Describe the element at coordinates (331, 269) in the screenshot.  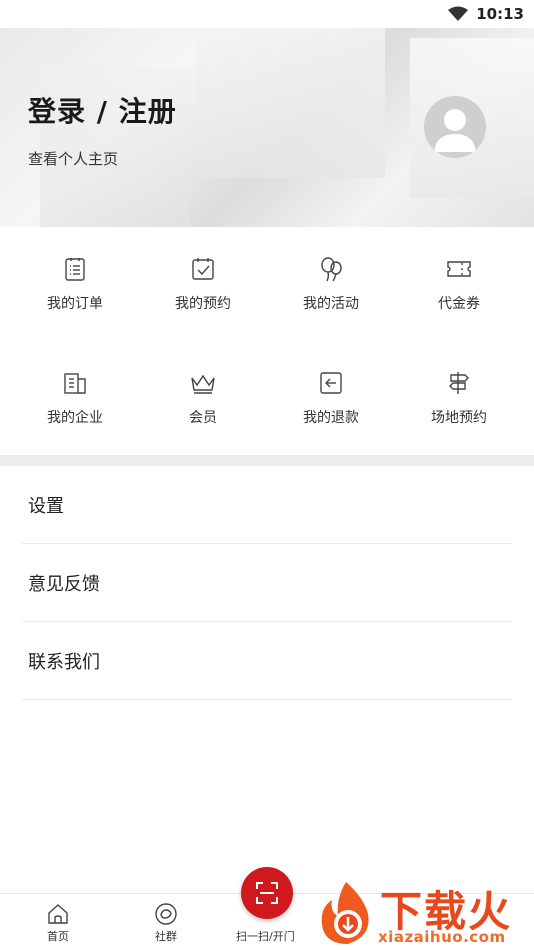
I see `balloons-icon` at that location.